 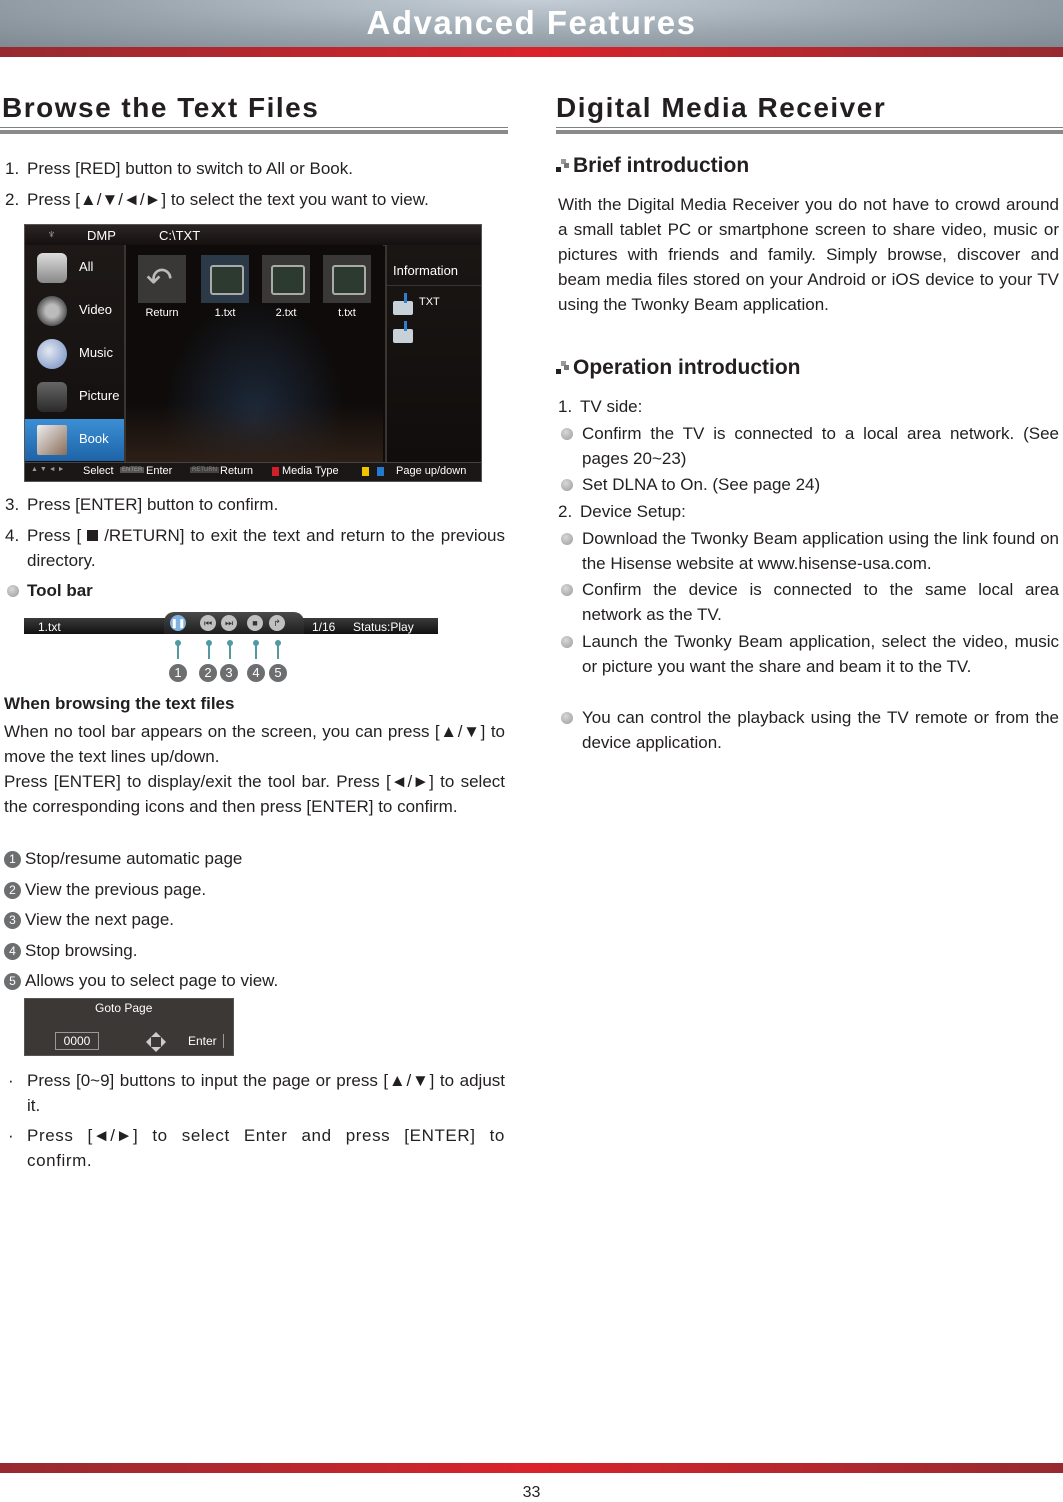 What do you see at coordinates (225, 313) in the screenshot?
I see `tile-file-1-label: 1.txt` at bounding box center [225, 313].